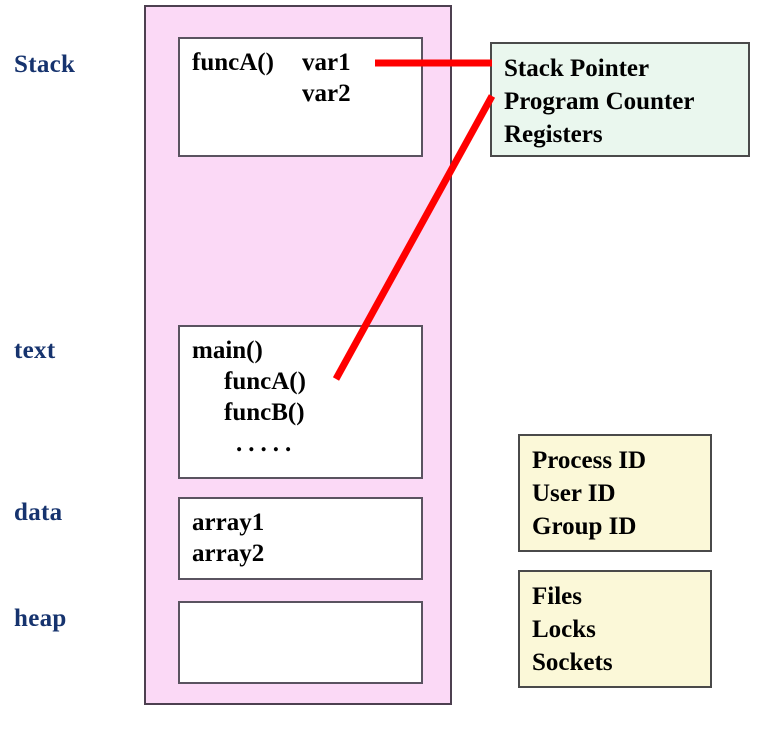 The width and height of the screenshot is (760, 732). I want to click on resources-line-files: Files, so click(557, 596).